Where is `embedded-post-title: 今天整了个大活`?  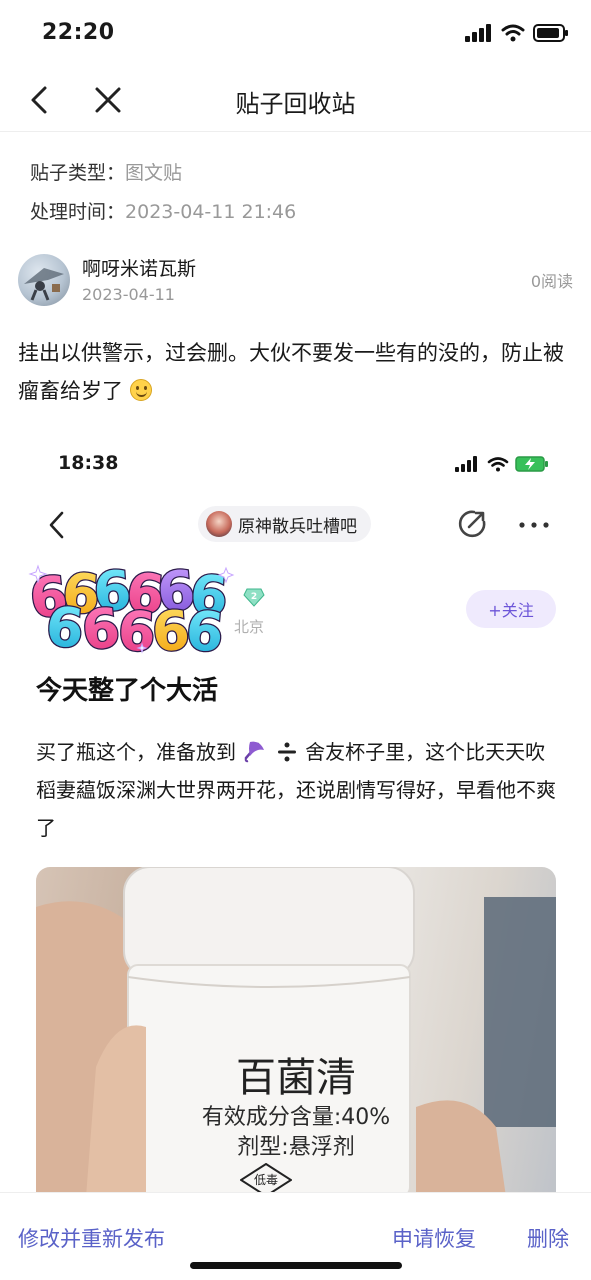
embedded-post-title: 今天整了个大活 is located at coordinates (127, 691).